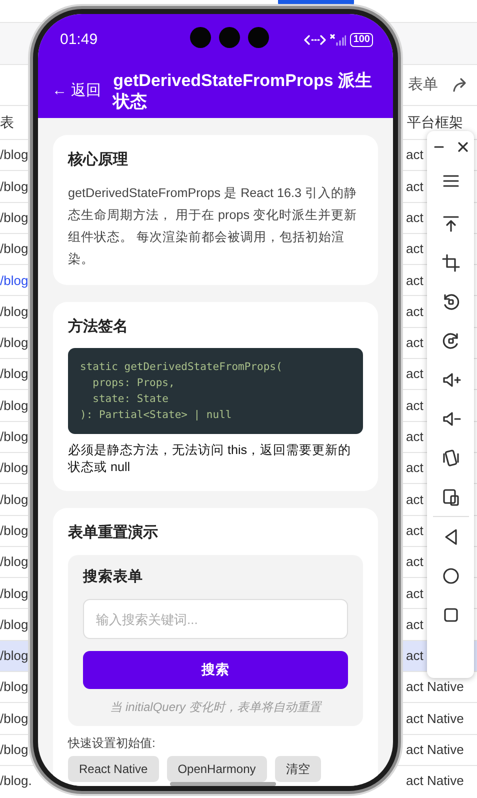 This screenshot has width=477, height=798. Describe the element at coordinates (113, 533) in the screenshot. I see `section-title: 表单重置演示` at that location.